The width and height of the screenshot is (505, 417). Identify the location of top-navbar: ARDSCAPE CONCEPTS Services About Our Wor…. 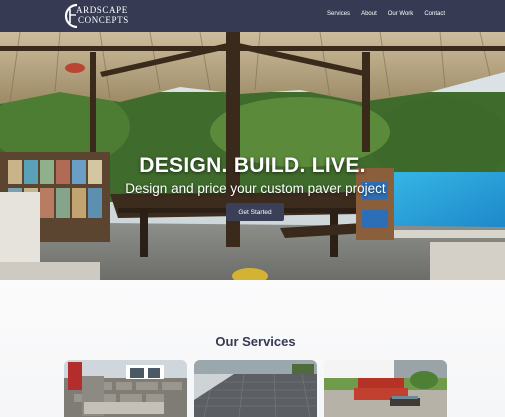
(252, 16).